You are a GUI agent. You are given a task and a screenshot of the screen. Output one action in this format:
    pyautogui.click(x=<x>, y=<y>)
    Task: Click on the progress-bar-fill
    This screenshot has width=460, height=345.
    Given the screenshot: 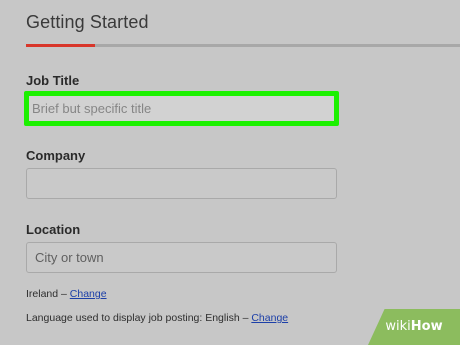 What is the action you would take?
    pyautogui.click(x=60, y=45)
    